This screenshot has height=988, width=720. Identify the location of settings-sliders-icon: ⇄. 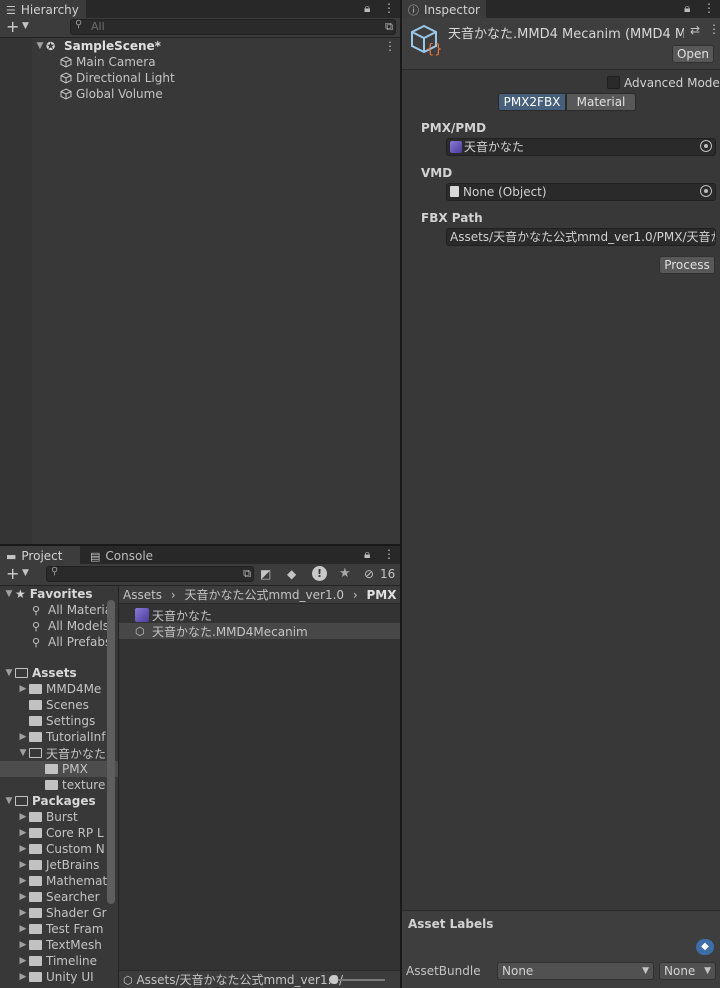
(695, 30).